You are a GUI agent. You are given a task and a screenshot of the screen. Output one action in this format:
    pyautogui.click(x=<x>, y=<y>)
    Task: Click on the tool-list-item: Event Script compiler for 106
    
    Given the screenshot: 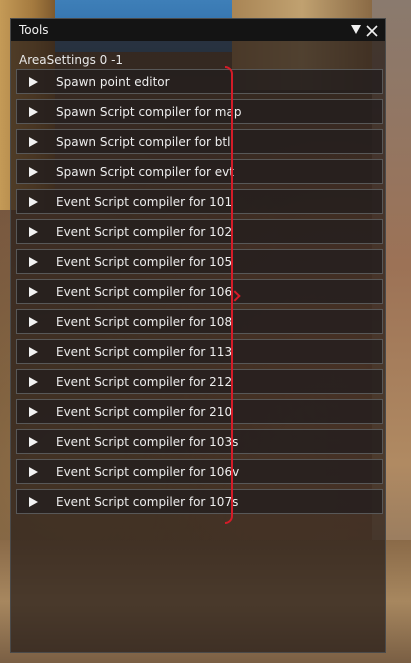 What is the action you would take?
    pyautogui.click(x=199, y=291)
    